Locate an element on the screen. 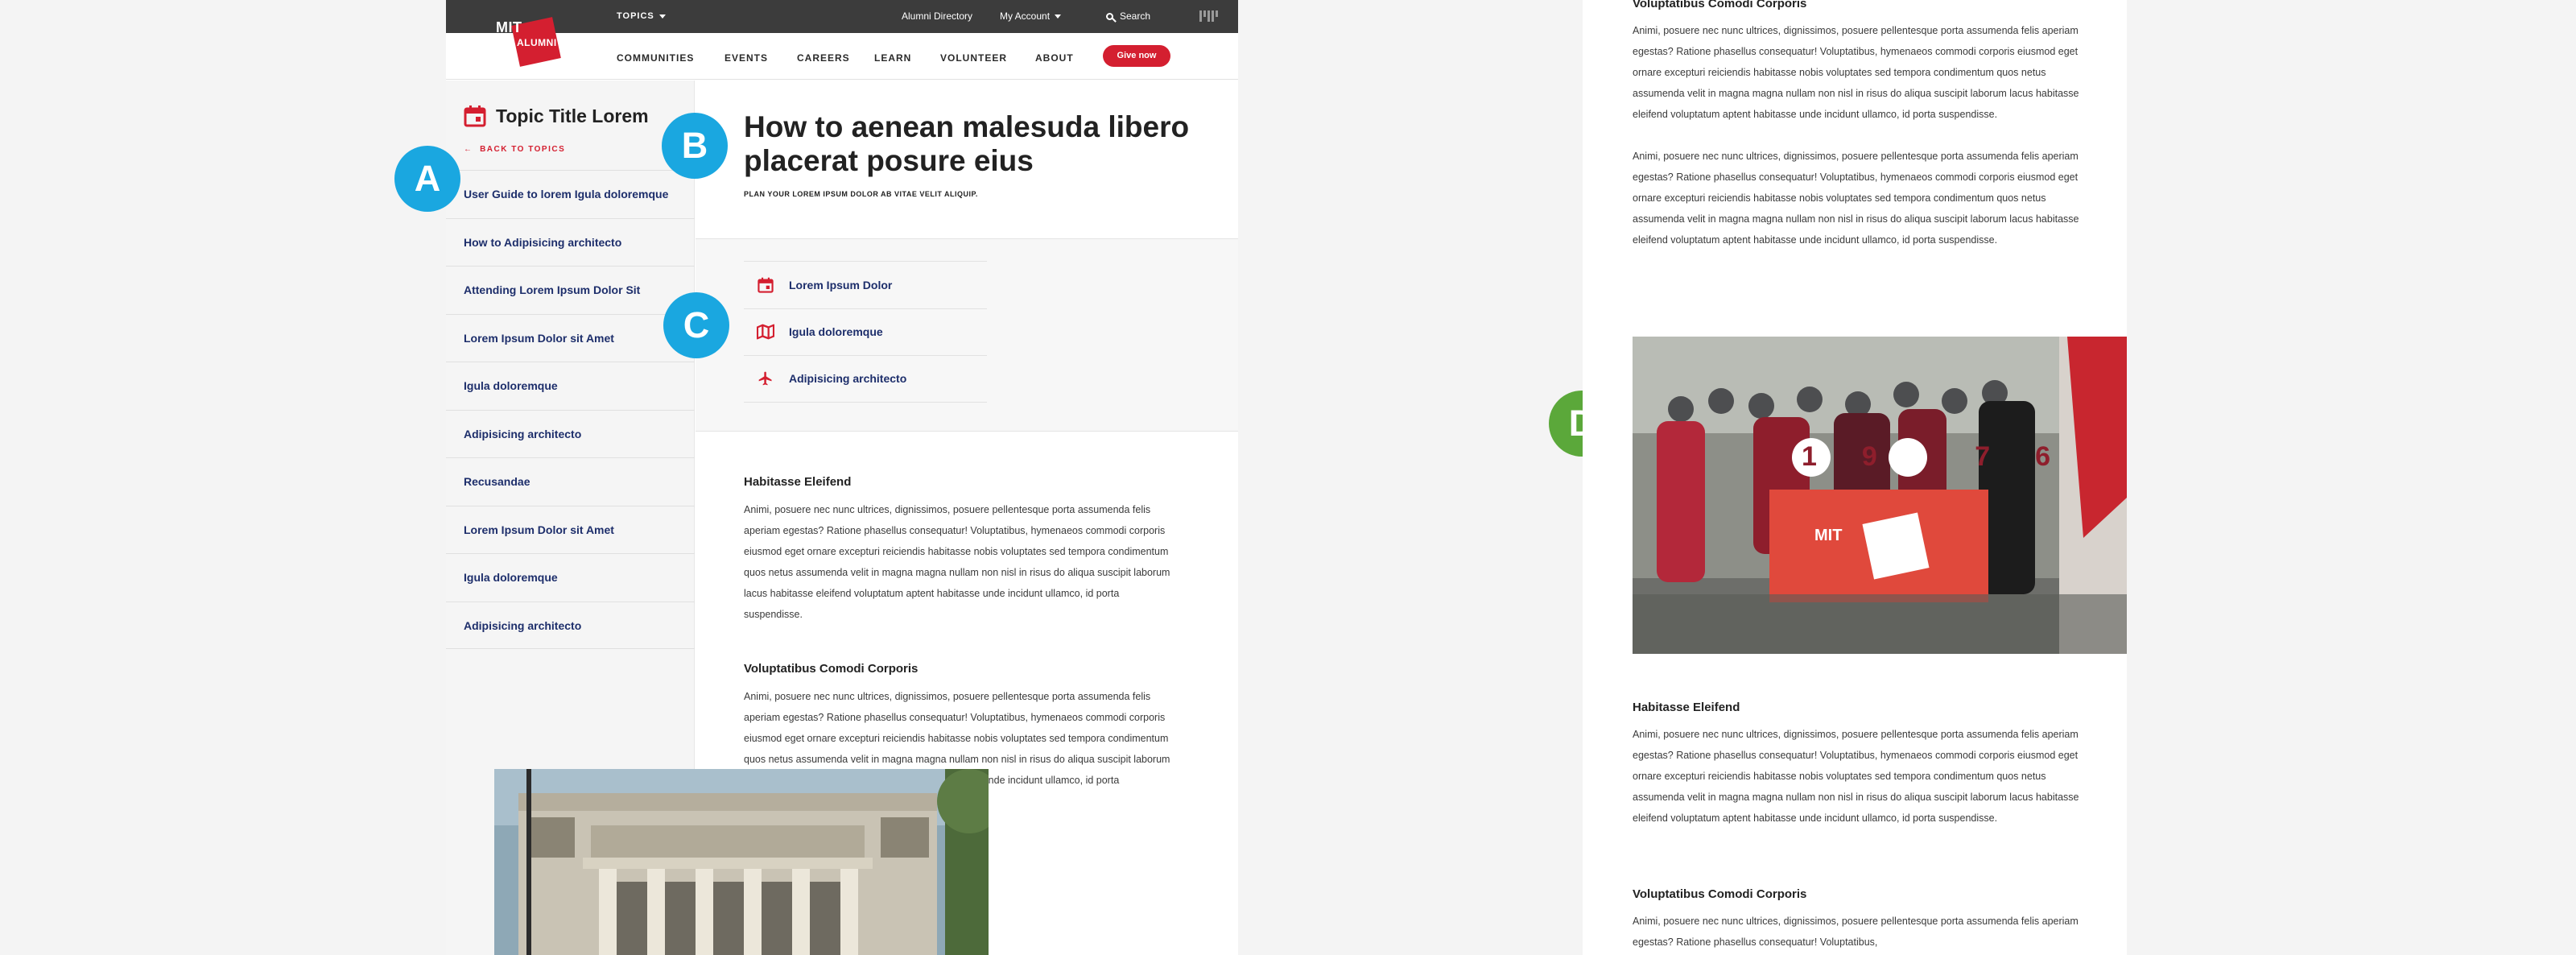 The width and height of the screenshot is (2576, 955). sidebar-item: How to Adipisicing architecto is located at coordinates (570, 242).